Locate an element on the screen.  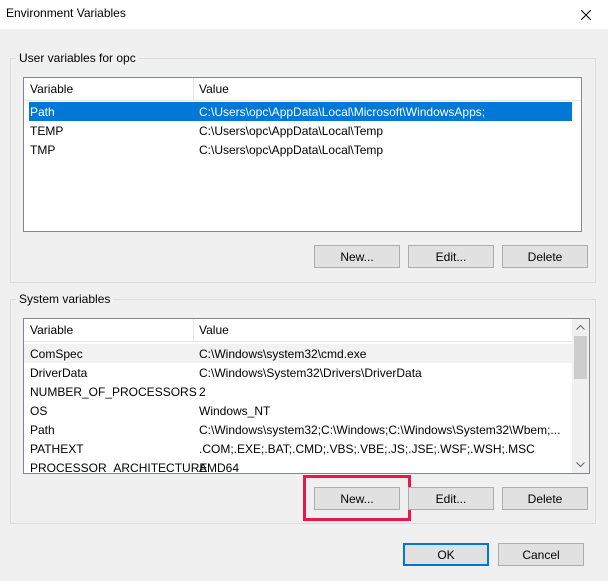
row-variable: PROCESSOR_ARCHITECTURE is located at coordinates (119, 467).